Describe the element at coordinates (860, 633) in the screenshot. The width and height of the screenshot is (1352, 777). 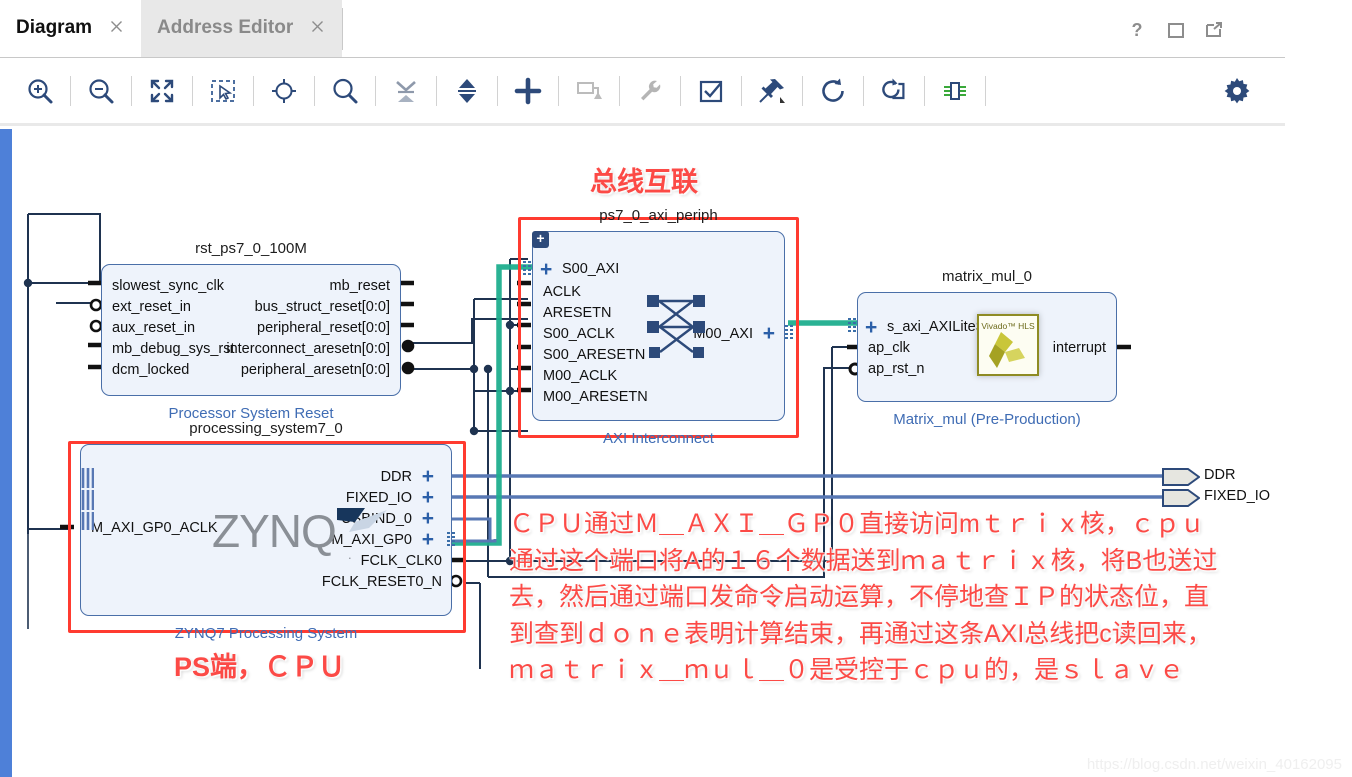
I see `annotation-line-4: 到查到ｄｏｎｅ表明计算结束，再通过这条AXI总线把c读回来，` at that location.